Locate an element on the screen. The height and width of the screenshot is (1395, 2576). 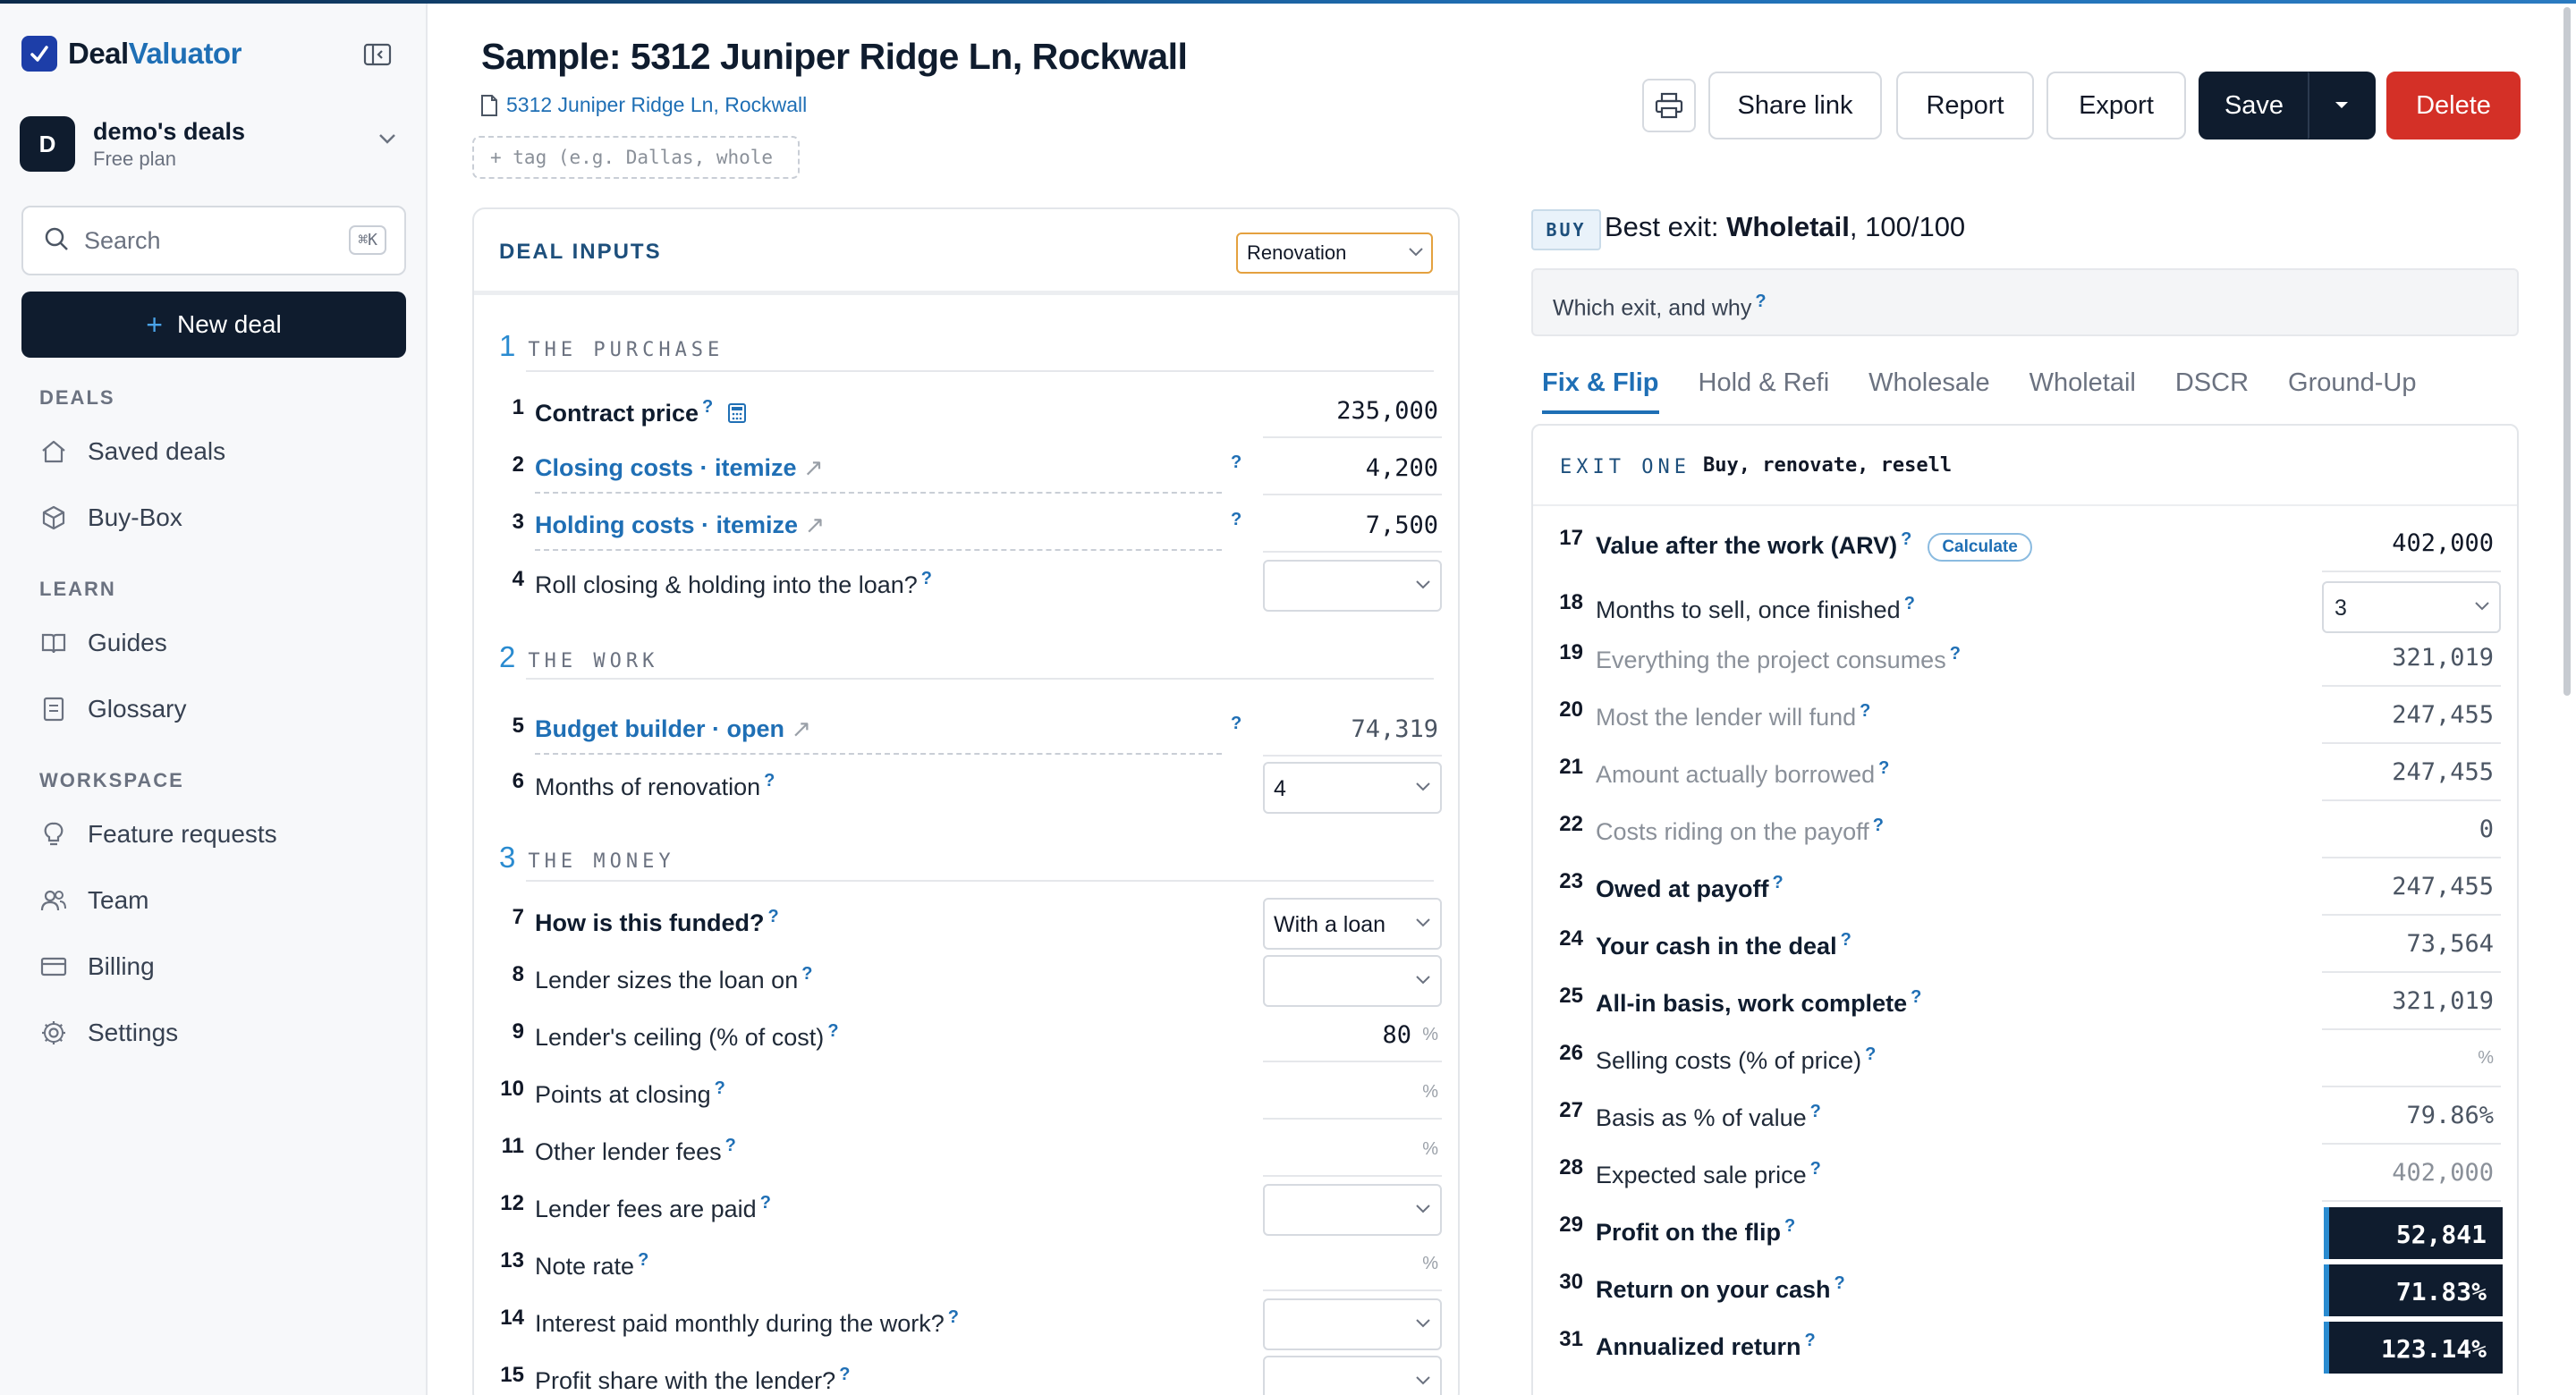
row-number: 13 is located at coordinates (512, 1260).